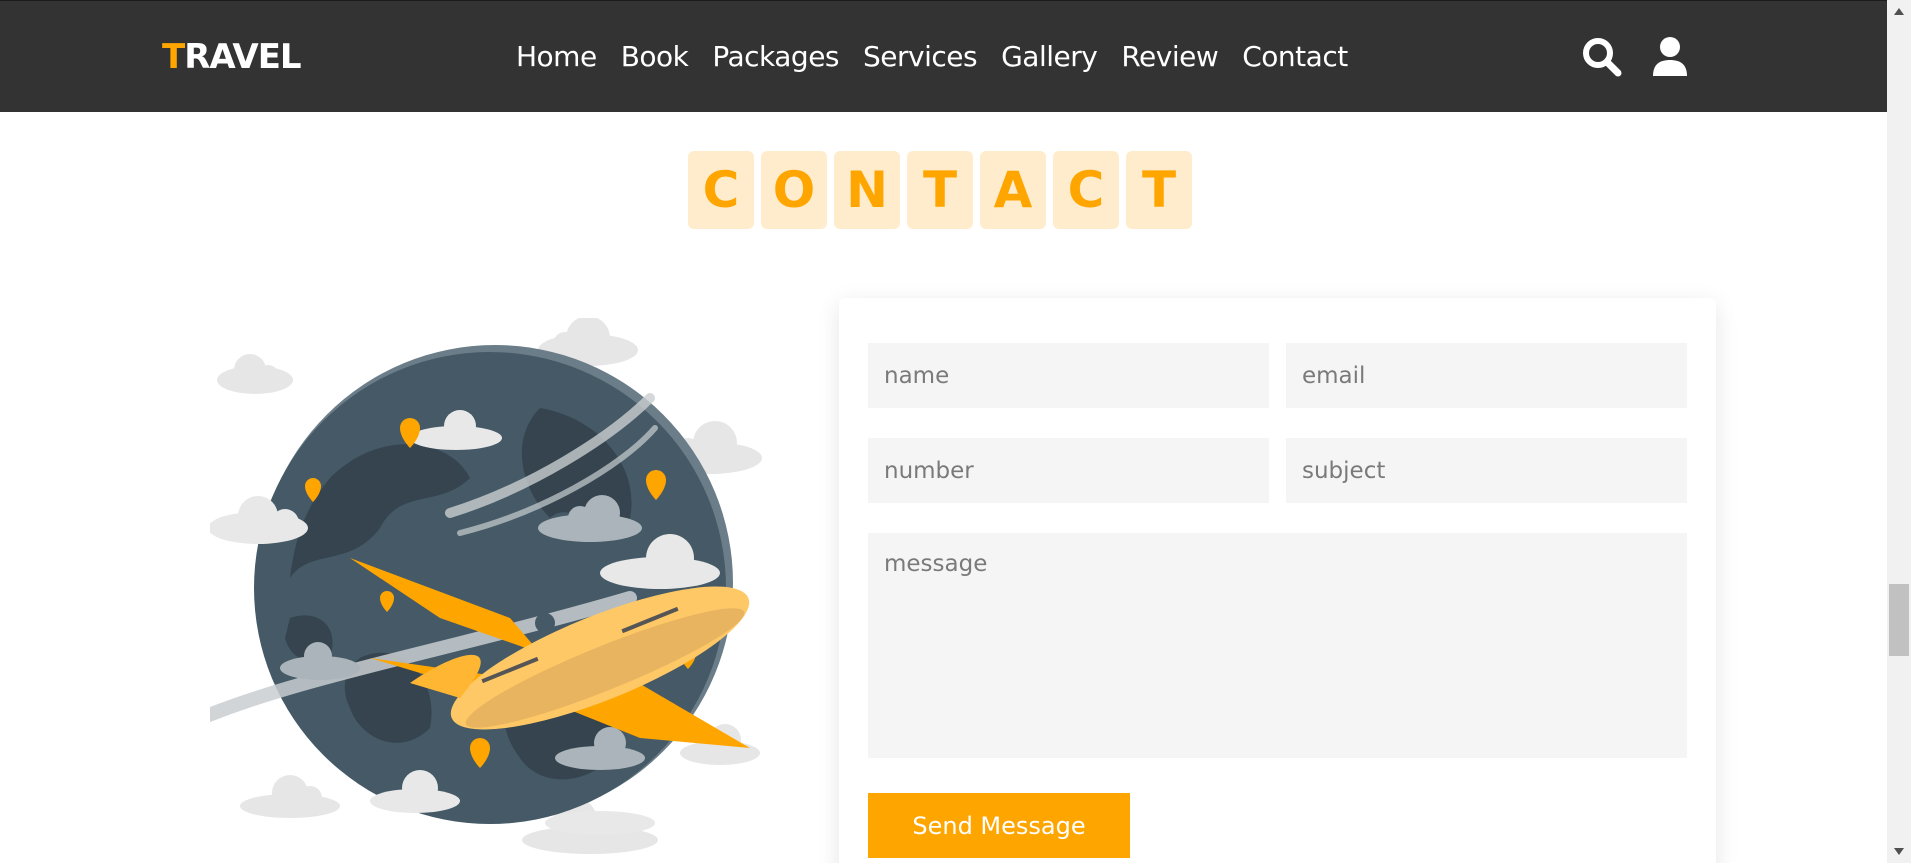 This screenshot has height=863, width=1911. I want to click on number-input, so click(1068, 470).